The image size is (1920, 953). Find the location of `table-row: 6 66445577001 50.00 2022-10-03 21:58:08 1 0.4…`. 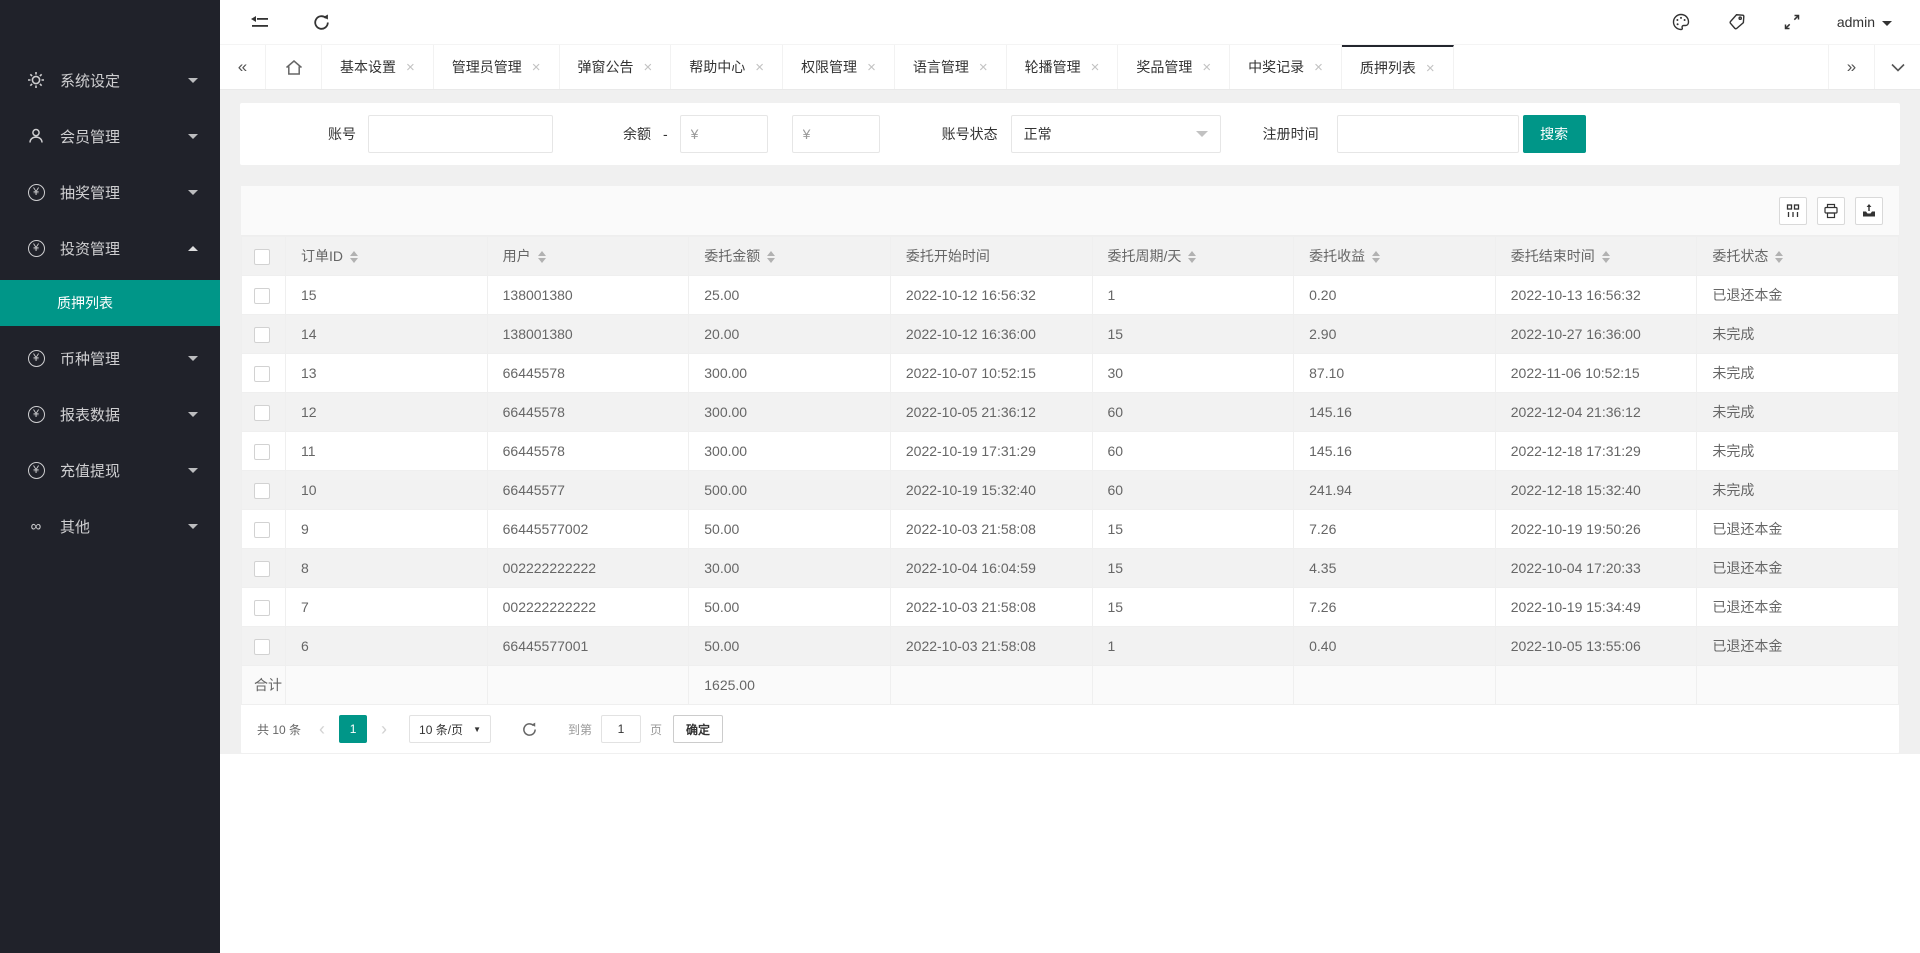

table-row: 6 66445577001 50.00 2022-10-03 21:58:08 1 0.4… is located at coordinates (1070, 646).